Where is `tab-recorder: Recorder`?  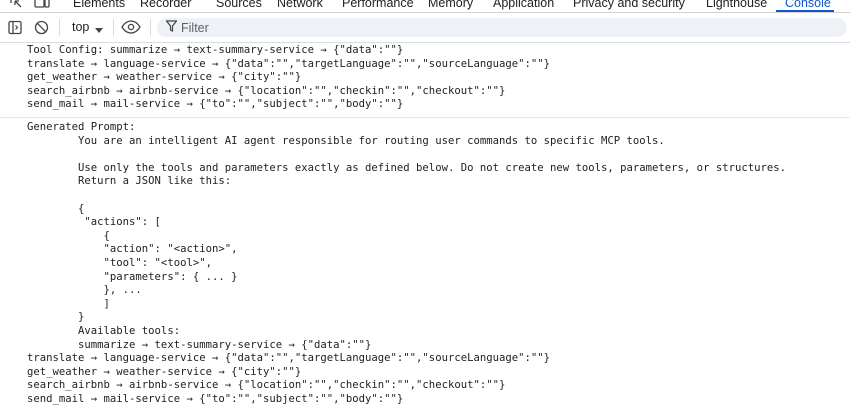
tab-recorder: Recorder is located at coordinates (165, 5).